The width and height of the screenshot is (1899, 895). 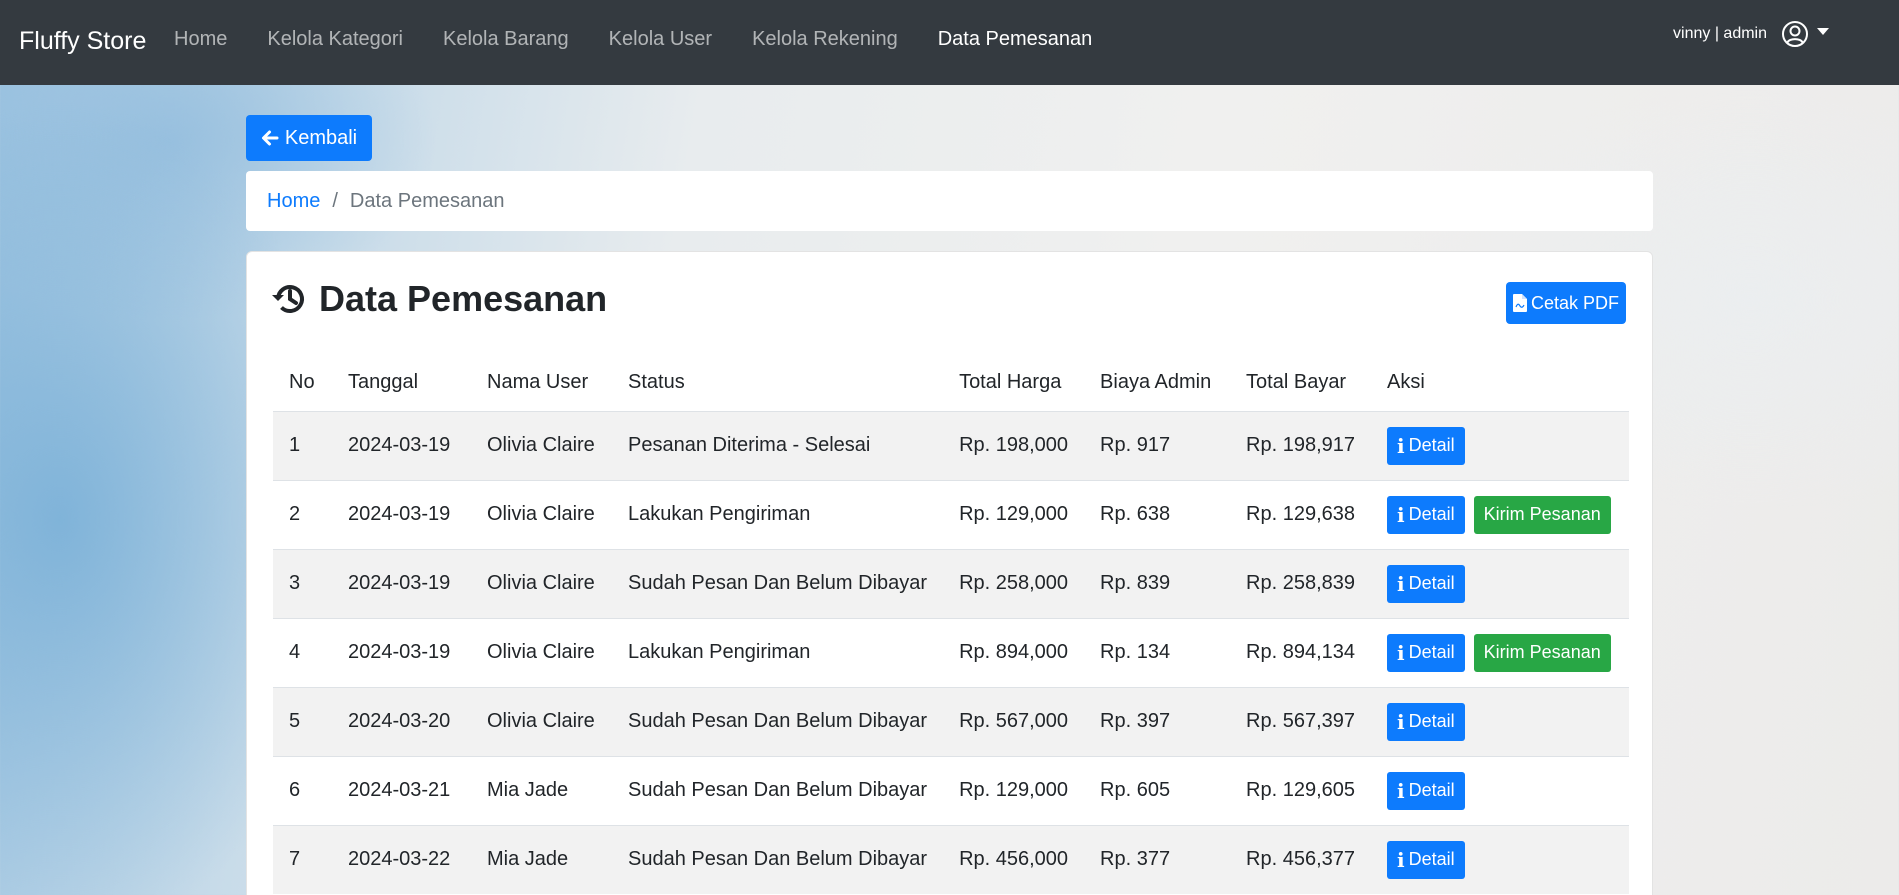 What do you see at coordinates (1575, 302) in the screenshot?
I see `print-pdf-label: Cetak PDF` at bounding box center [1575, 302].